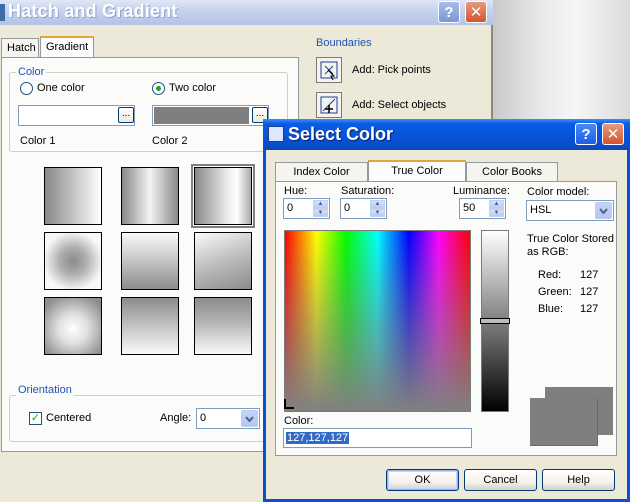  I want to click on tab-gradient-label: Gradient, so click(67, 47).